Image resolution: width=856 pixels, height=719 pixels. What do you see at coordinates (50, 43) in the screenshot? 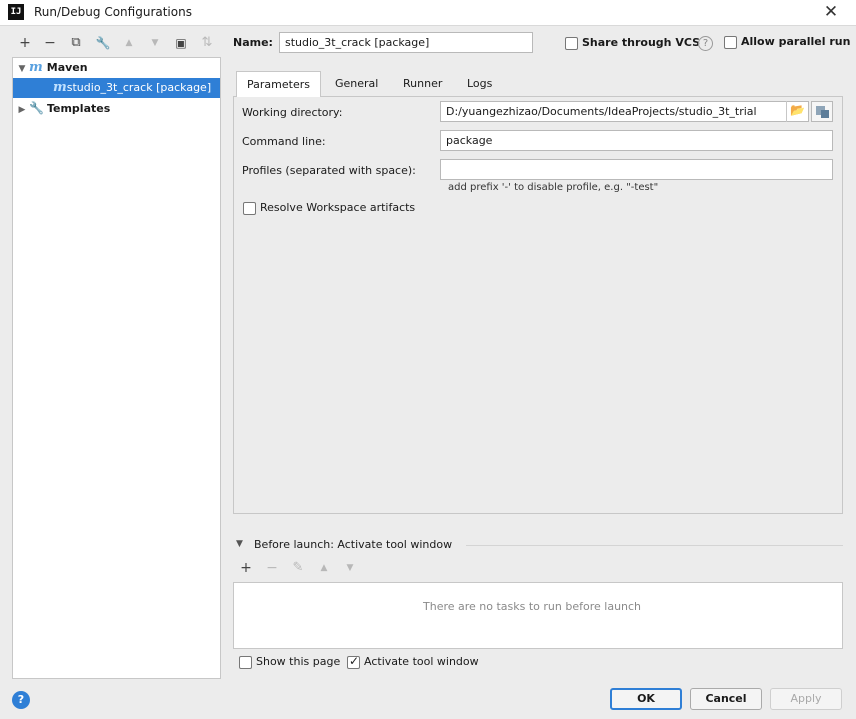
I see `remove-configuration-button: −` at bounding box center [50, 43].